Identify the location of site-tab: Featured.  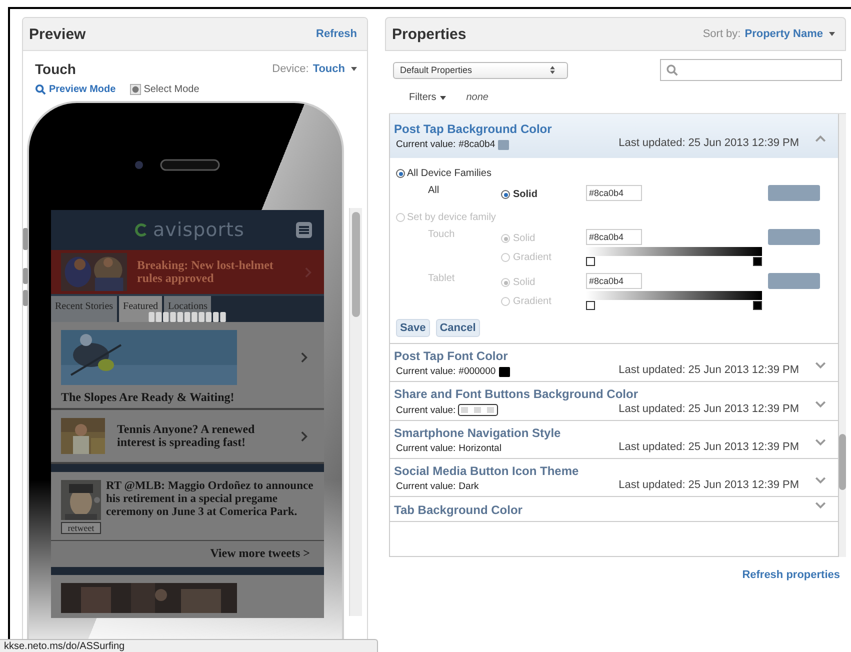
(140, 309).